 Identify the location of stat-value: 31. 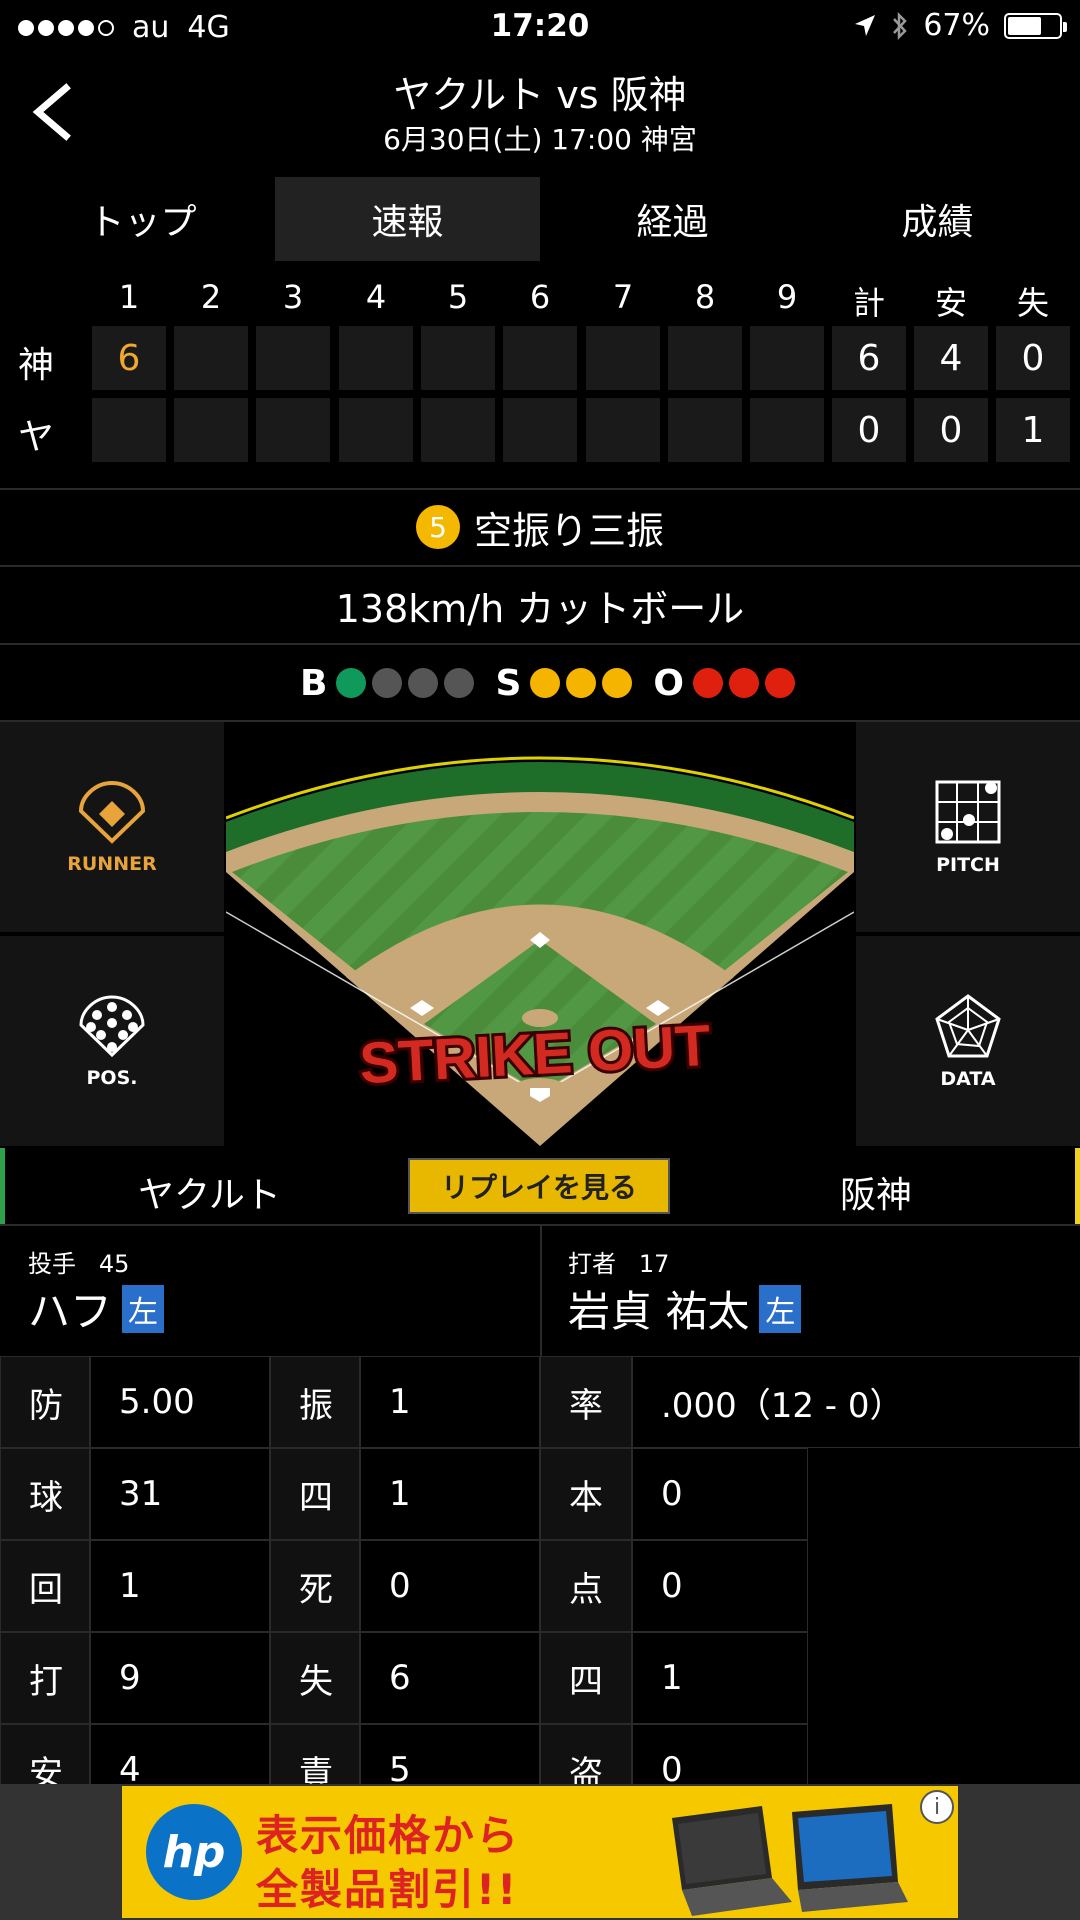
(180, 1494).